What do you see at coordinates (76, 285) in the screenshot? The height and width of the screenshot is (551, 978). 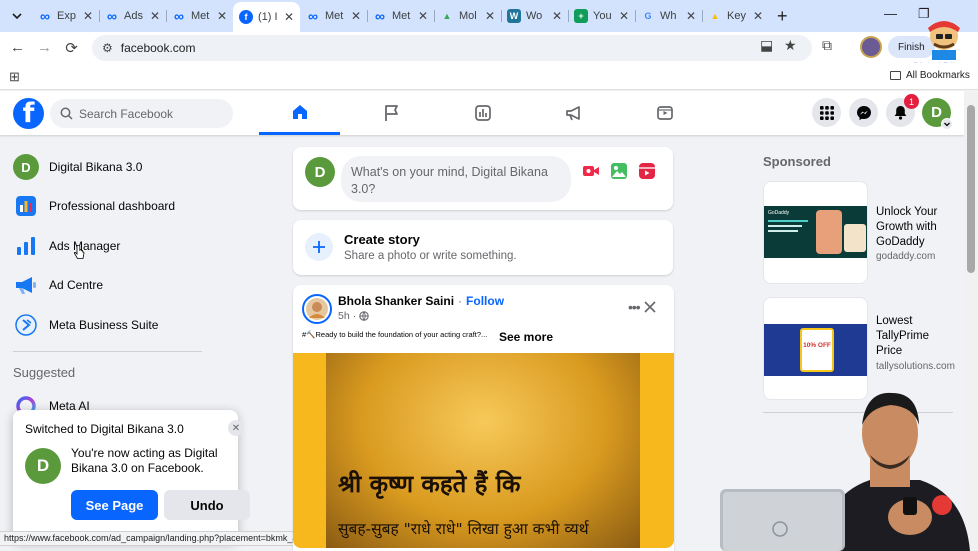 I see `sidebar-item-label: Ad Centre` at bounding box center [76, 285].